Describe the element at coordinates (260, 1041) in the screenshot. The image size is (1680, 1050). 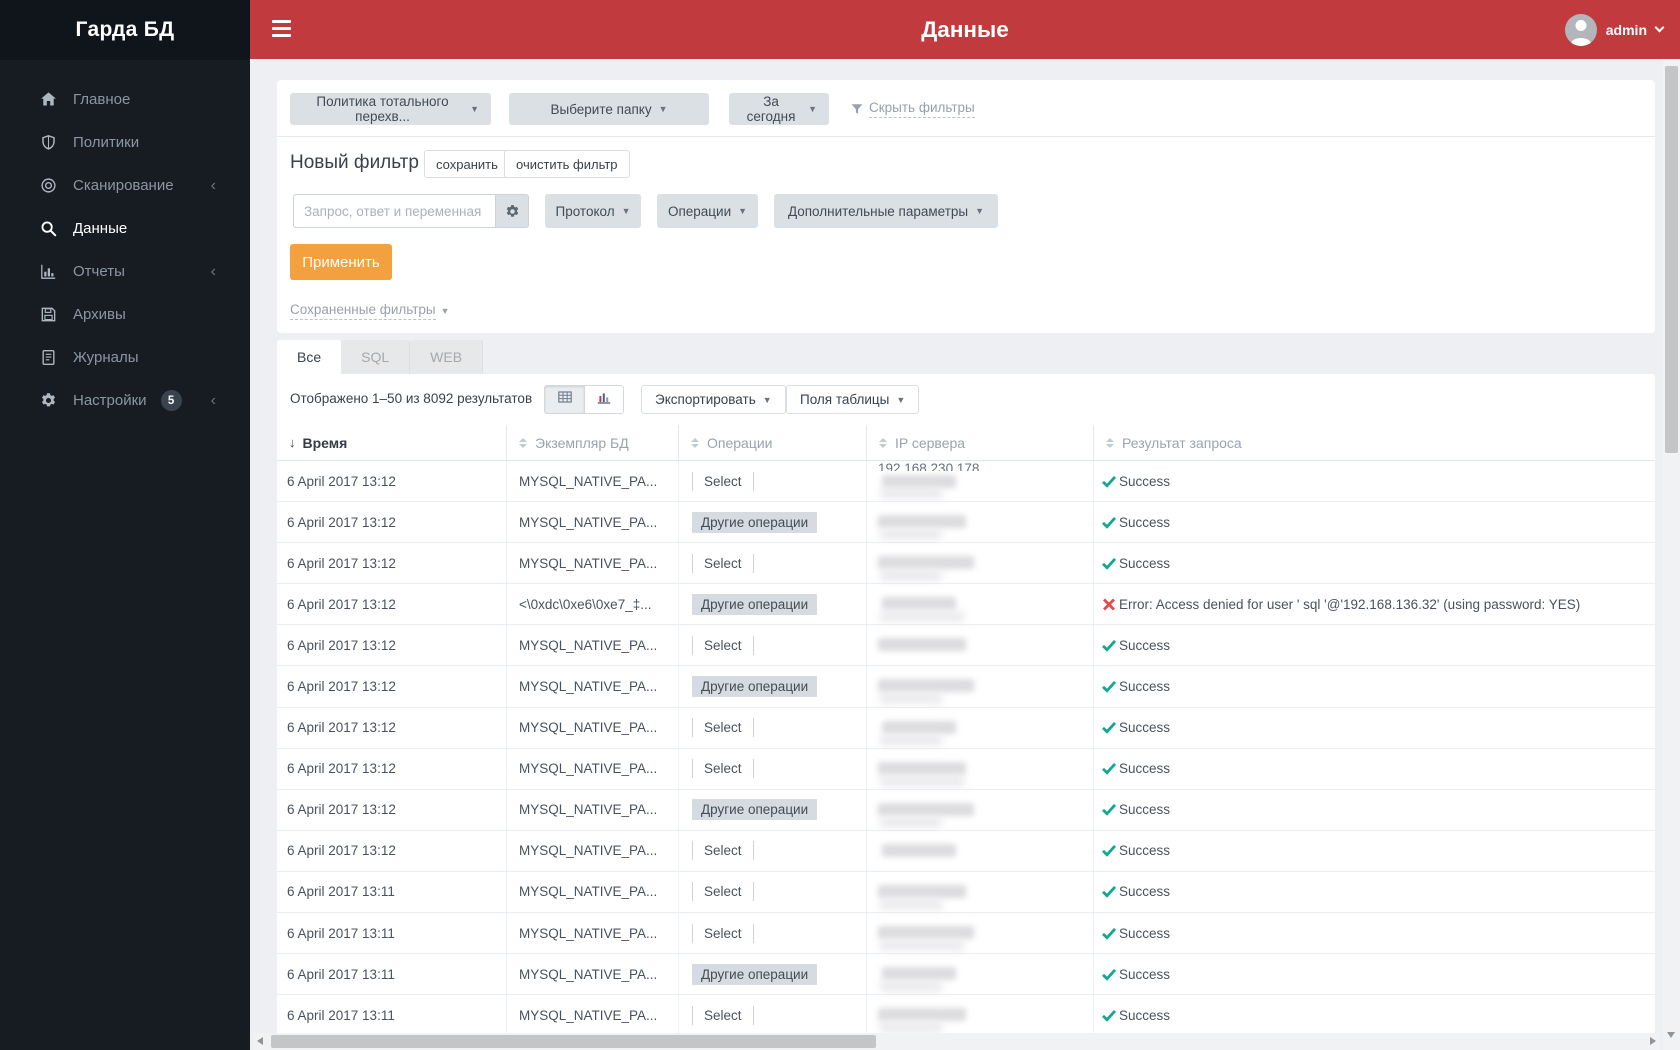
I see `scroll-left-arrow-icon` at that location.